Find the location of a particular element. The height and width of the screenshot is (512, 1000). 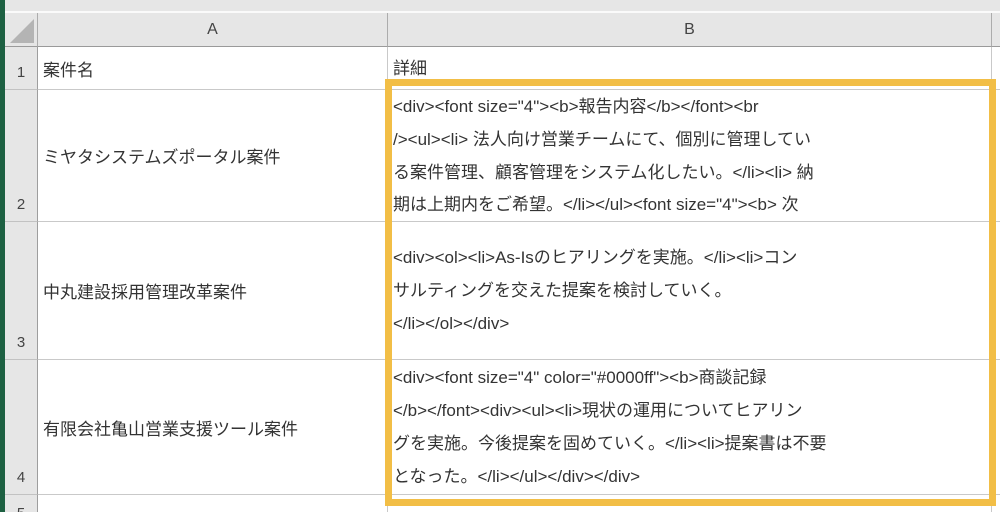

row-number-label: 5 is located at coordinates (21, 508).